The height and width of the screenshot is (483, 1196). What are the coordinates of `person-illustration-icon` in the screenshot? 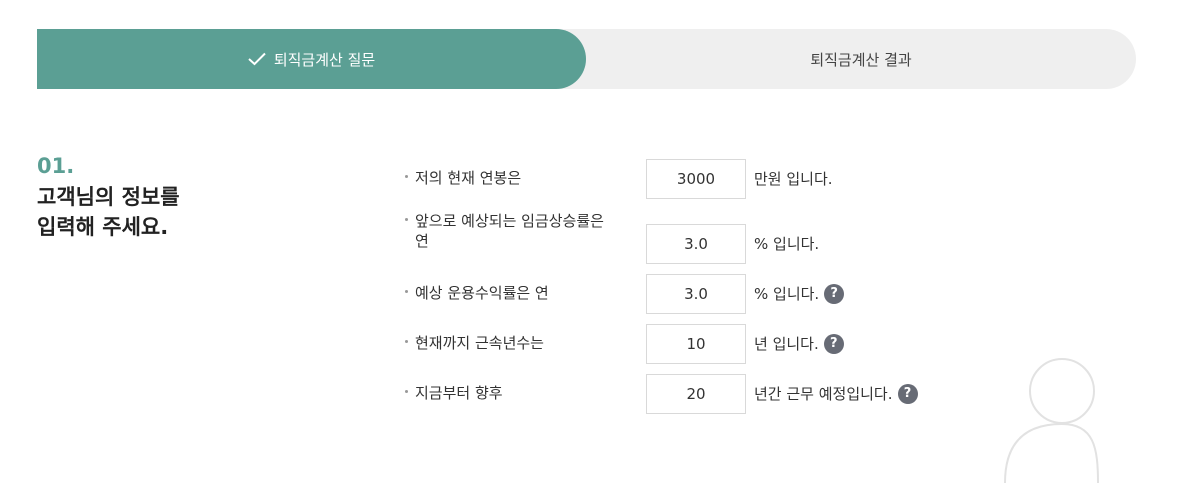 It's located at (1051, 420).